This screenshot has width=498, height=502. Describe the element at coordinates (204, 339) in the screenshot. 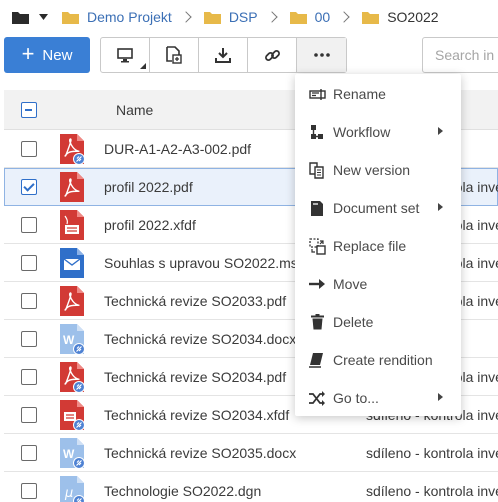

I see `file-name: Technická revize SO2034.docx` at that location.